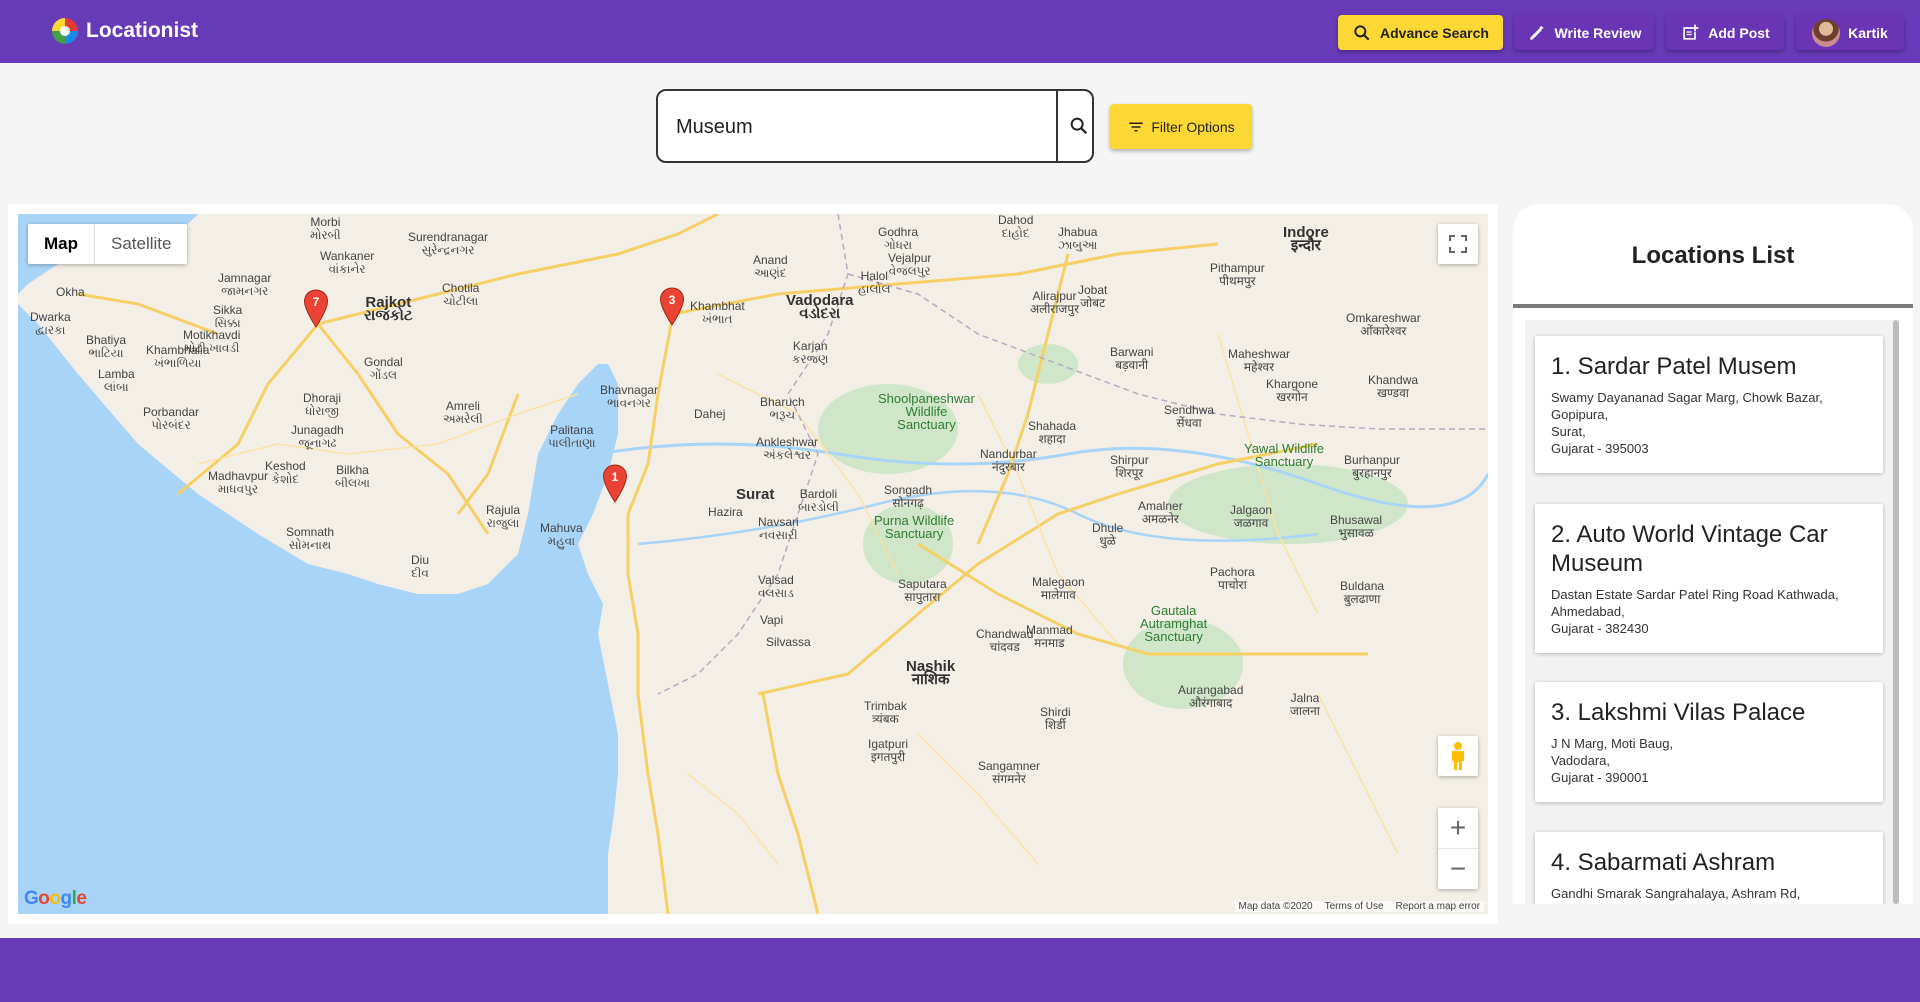  What do you see at coordinates (922, 590) in the screenshot?
I see `map-label-saputara: Saputara सापुतारा` at bounding box center [922, 590].